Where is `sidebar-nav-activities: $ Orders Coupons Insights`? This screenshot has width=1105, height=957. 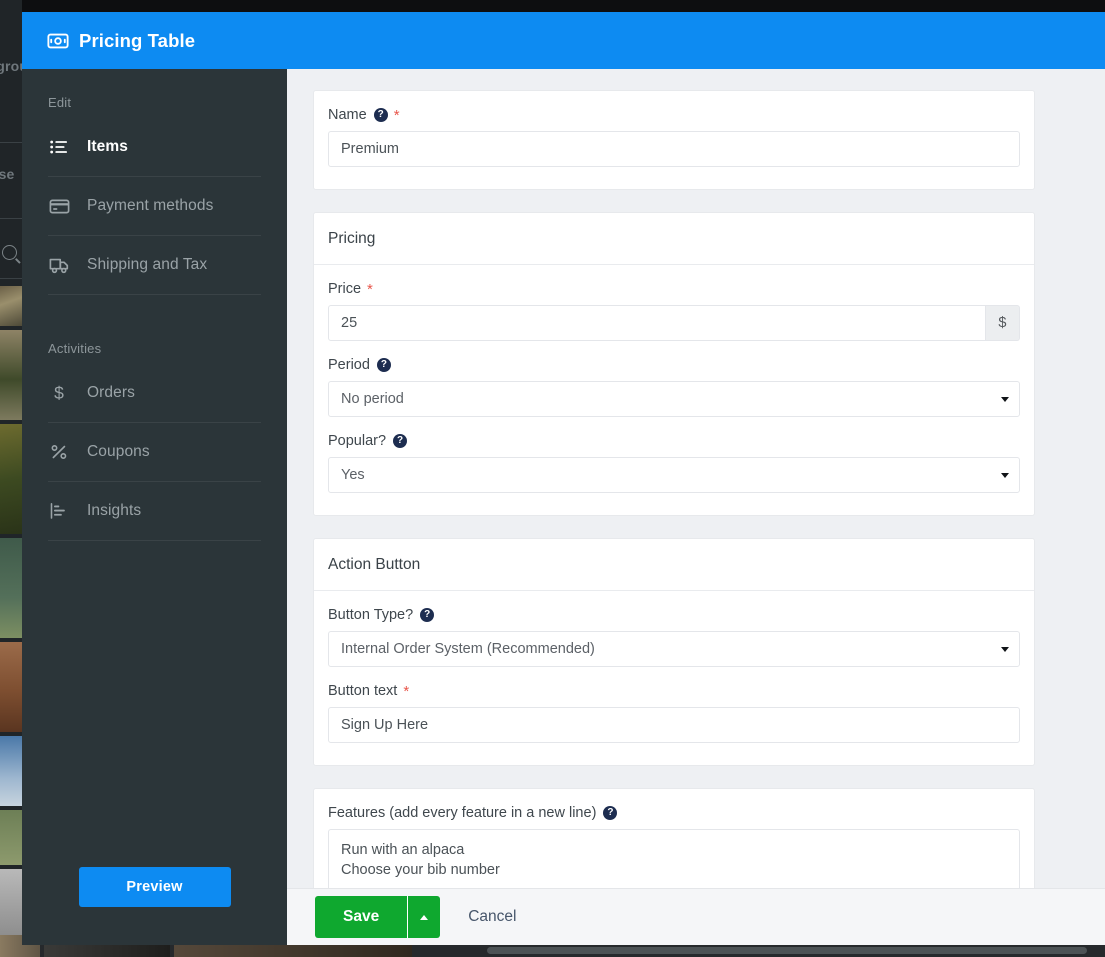
sidebar-nav-activities: $ Orders Coupons Insights is located at coordinates (154, 451).